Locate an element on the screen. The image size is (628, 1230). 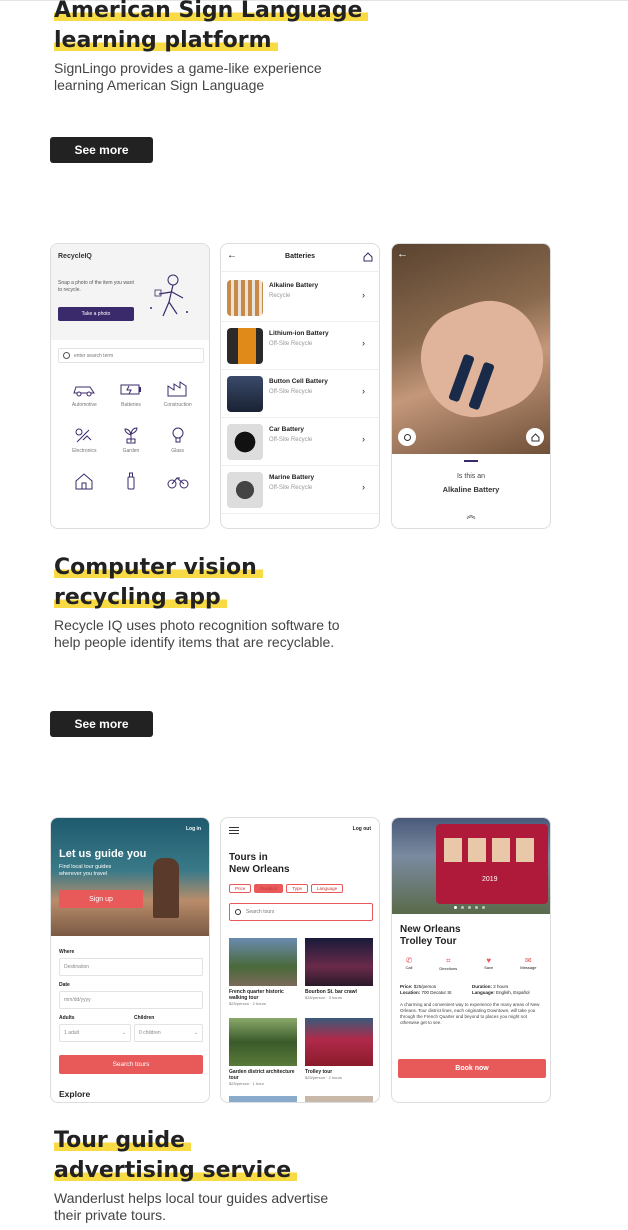
tour-name: French quarter historic walking tour is located at coordinates (256, 995).